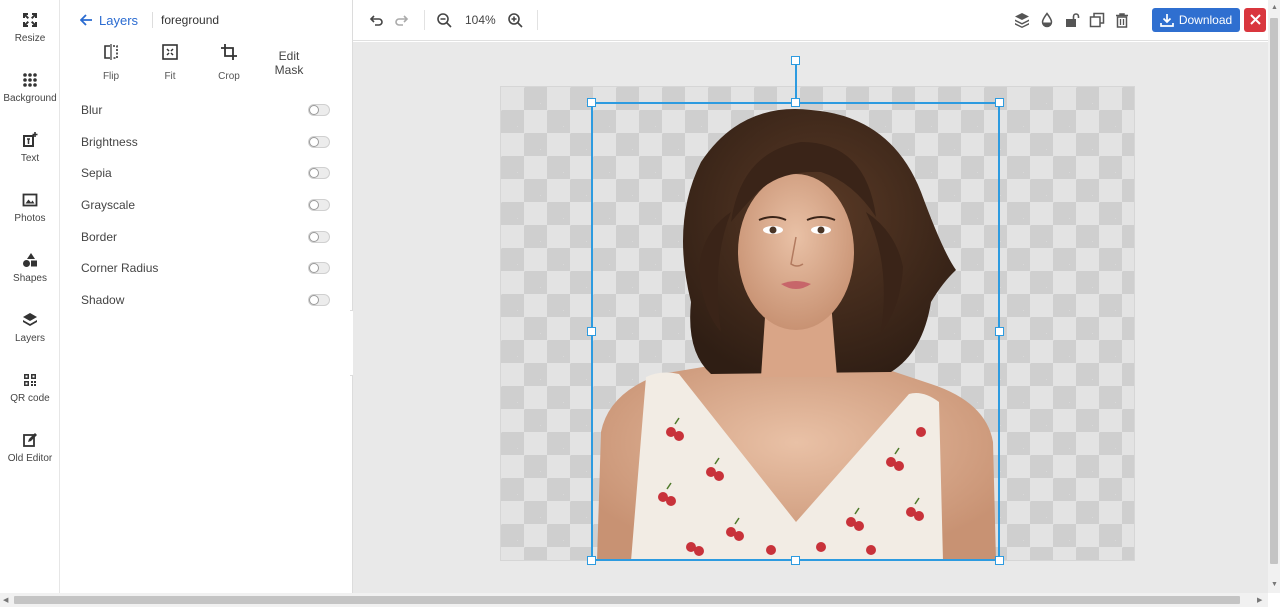 The width and height of the screenshot is (1280, 607). What do you see at coordinates (30, 202) in the screenshot?
I see `image-icon` at bounding box center [30, 202].